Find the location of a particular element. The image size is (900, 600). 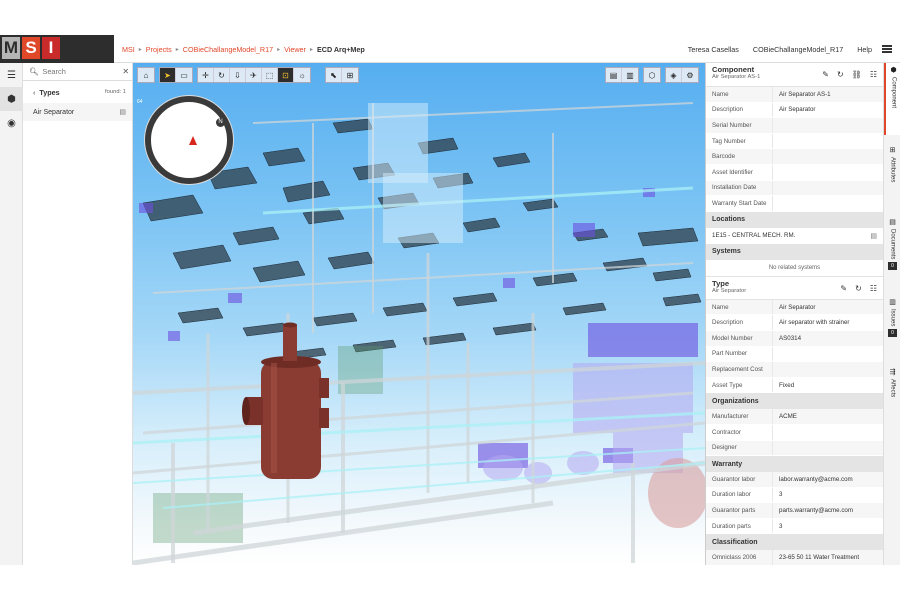

property-value: Fixed is located at coordinates (827, 385).